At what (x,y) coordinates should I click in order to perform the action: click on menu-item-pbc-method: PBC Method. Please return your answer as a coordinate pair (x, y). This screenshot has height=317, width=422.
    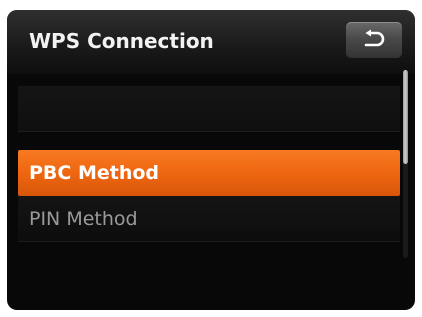
    Looking at the image, I should click on (209, 173).